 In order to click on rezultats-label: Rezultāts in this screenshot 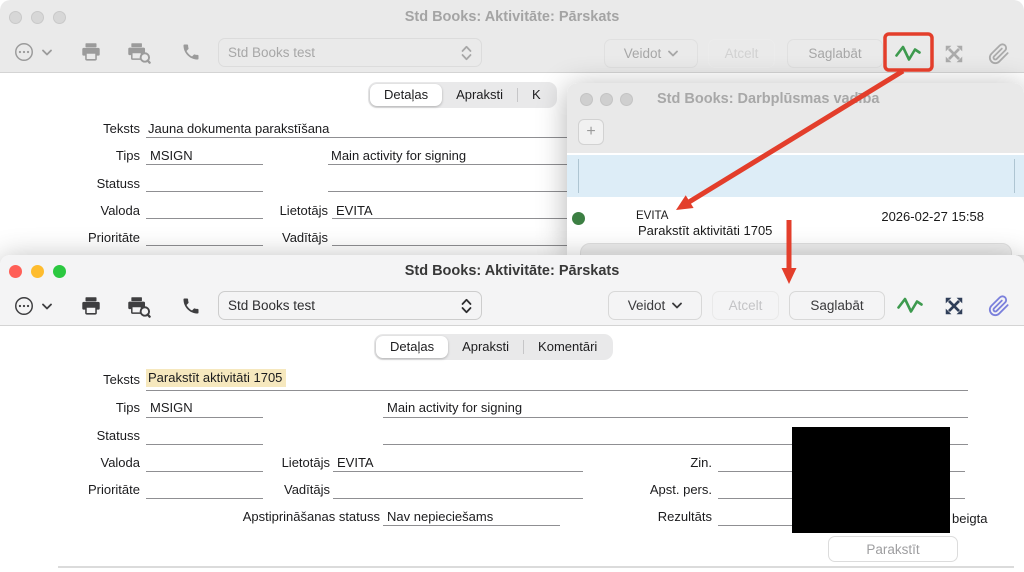, I will do `click(684, 516)`.